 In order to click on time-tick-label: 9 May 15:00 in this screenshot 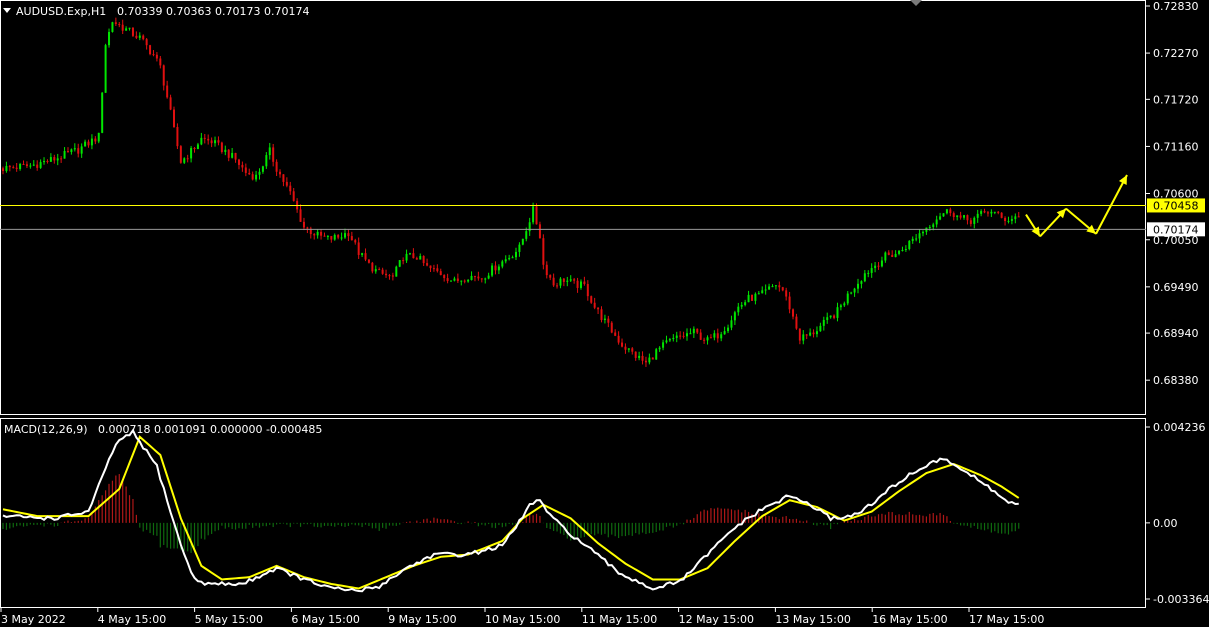, I will do `click(422, 619)`.